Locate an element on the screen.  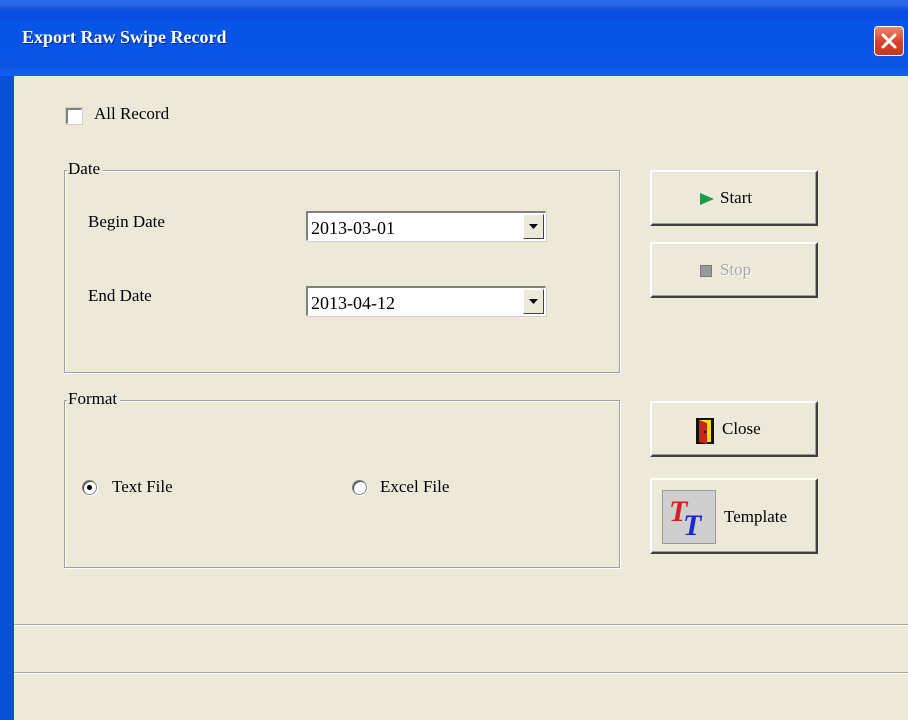
close-label: Close is located at coordinates (741, 428).